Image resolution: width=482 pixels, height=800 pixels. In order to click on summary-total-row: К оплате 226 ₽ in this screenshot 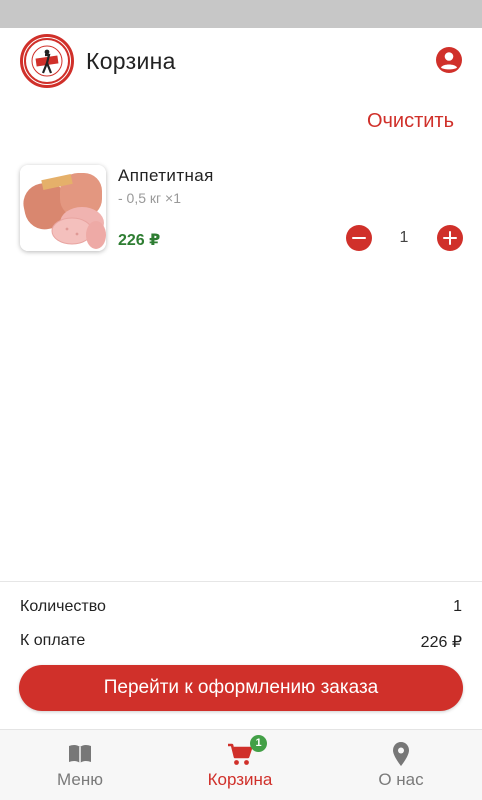, I will do `click(241, 641)`.